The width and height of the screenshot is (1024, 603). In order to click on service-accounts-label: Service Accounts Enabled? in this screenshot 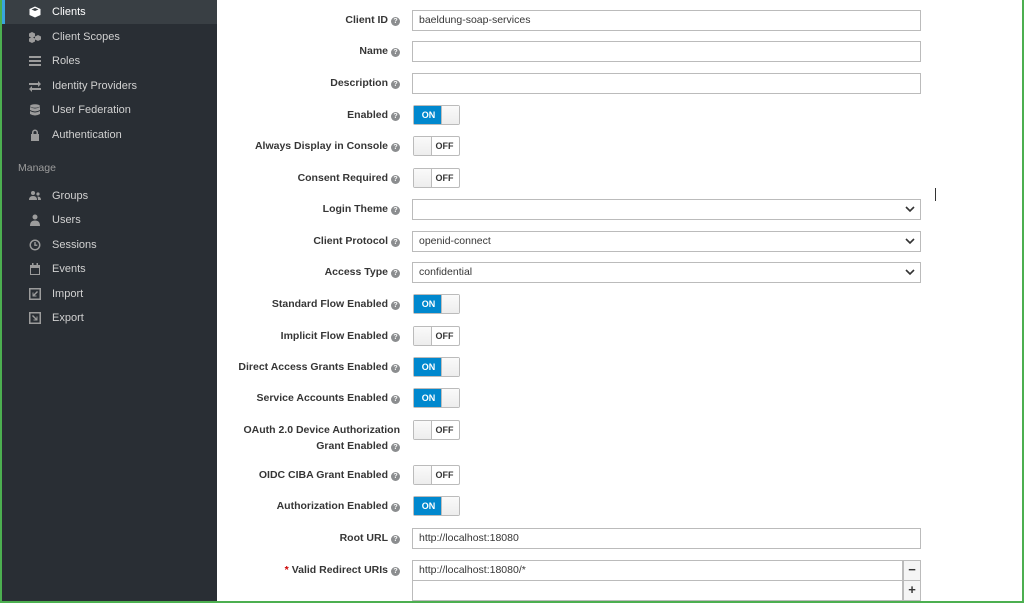, I will do `click(310, 398)`.